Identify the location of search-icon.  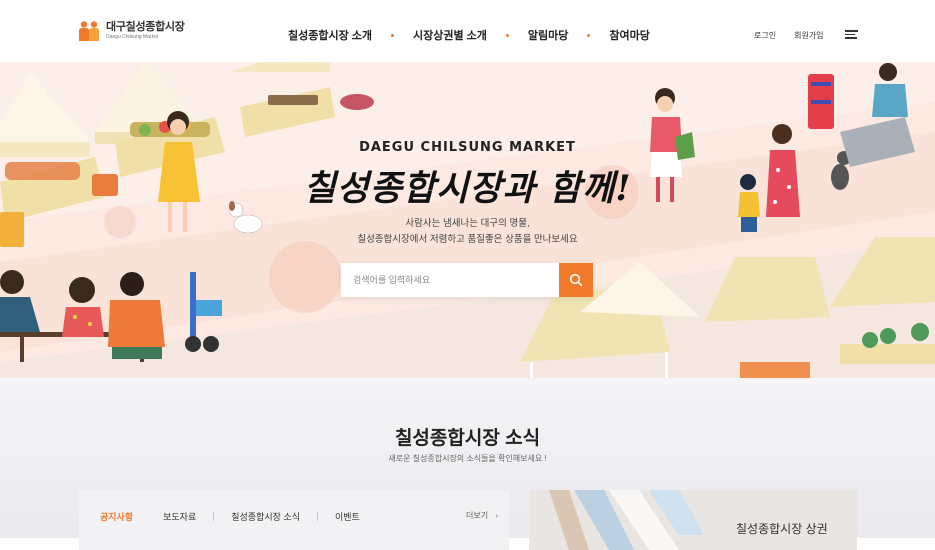
(576, 280).